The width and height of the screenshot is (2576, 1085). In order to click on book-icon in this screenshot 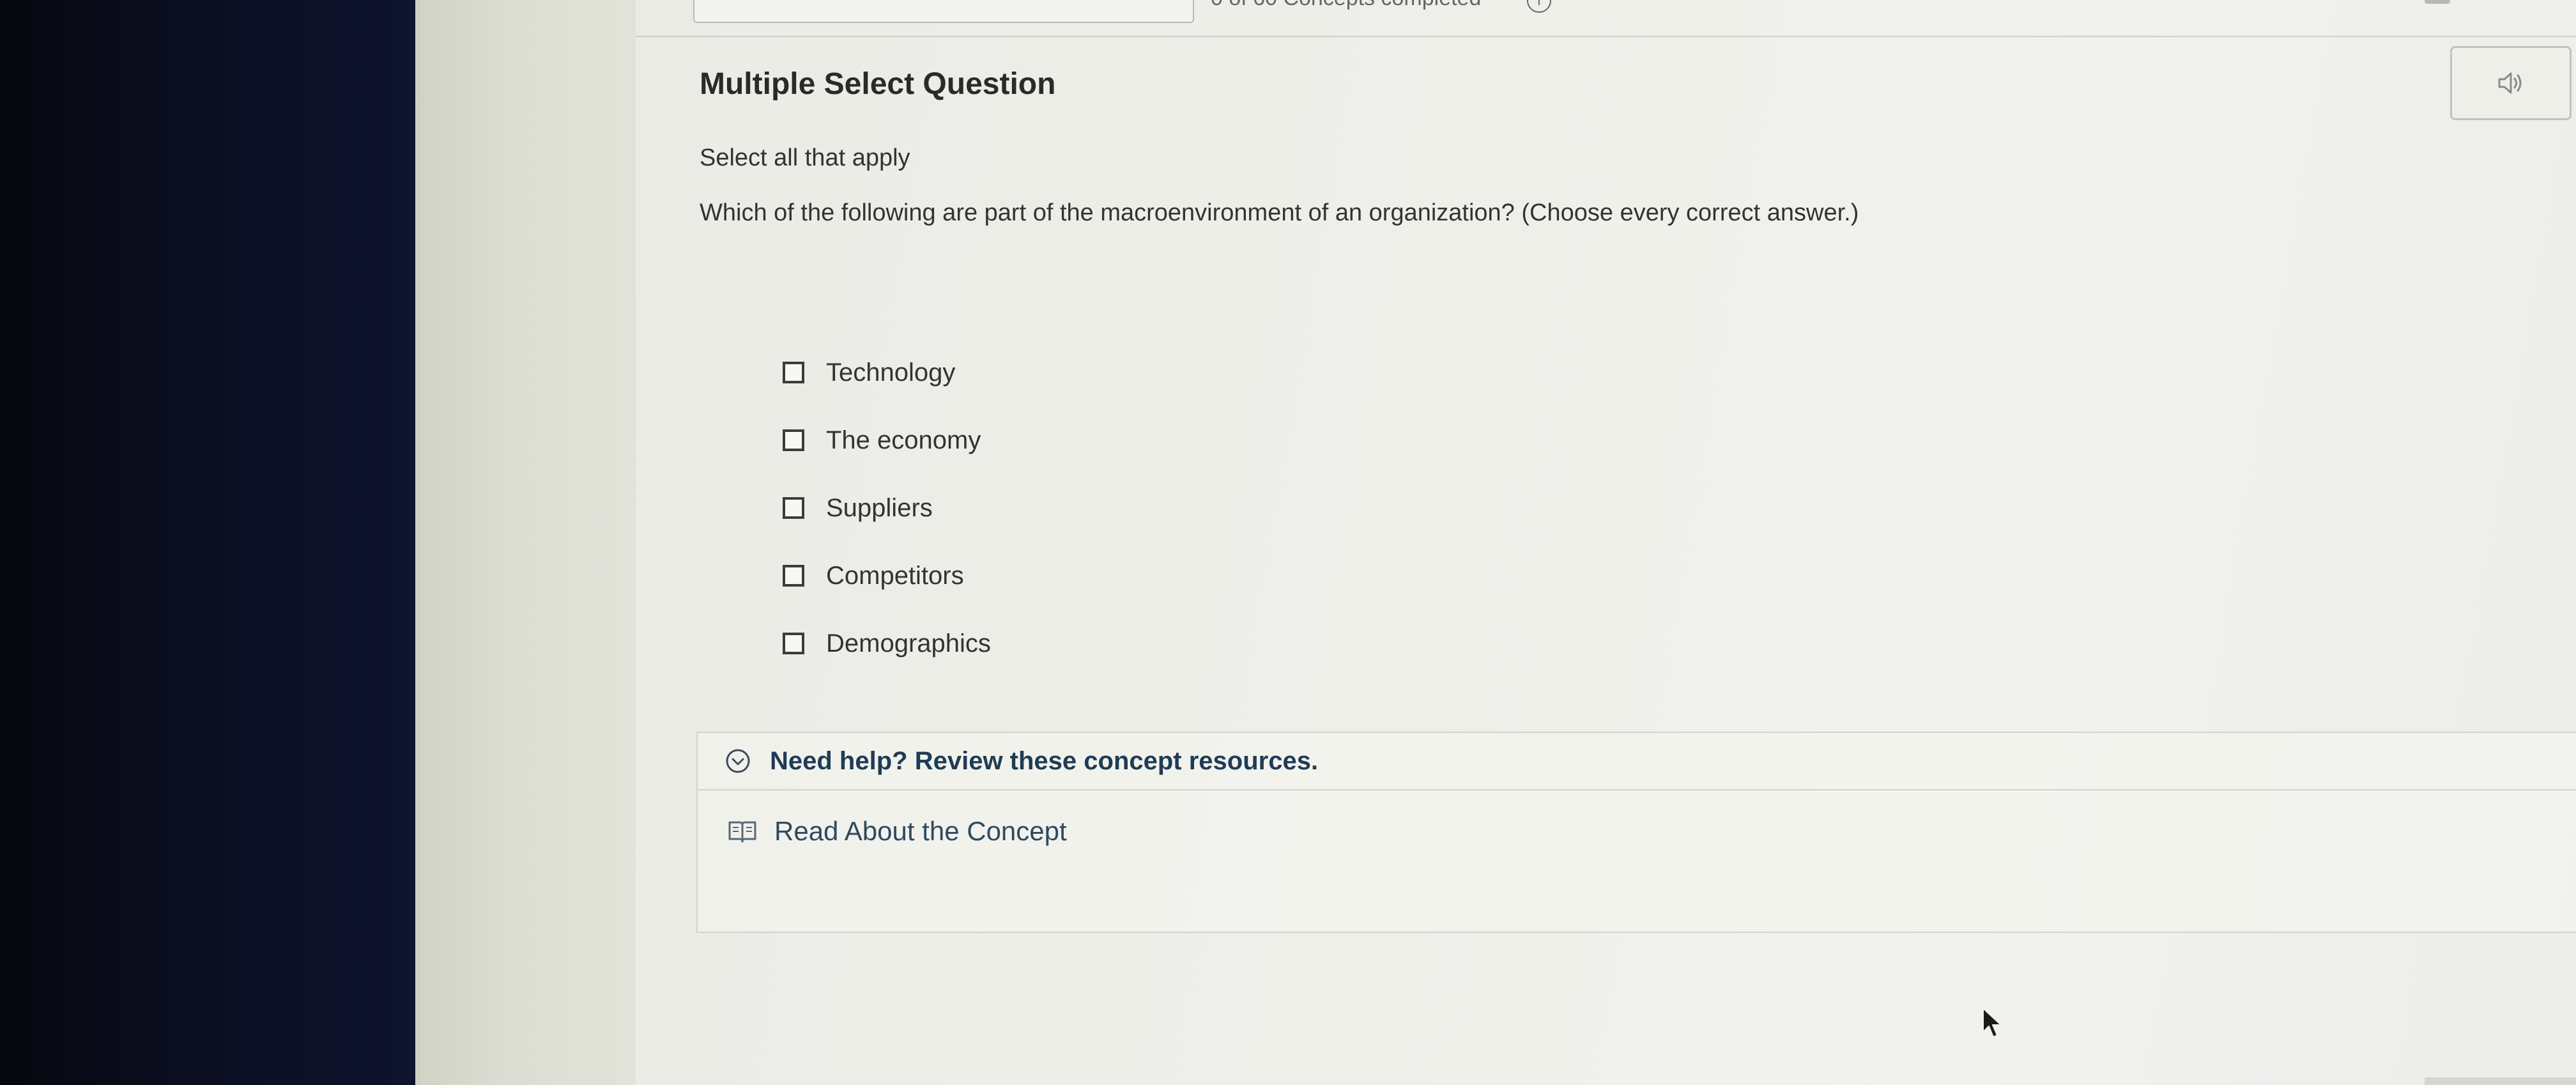, I will do `click(742, 832)`.